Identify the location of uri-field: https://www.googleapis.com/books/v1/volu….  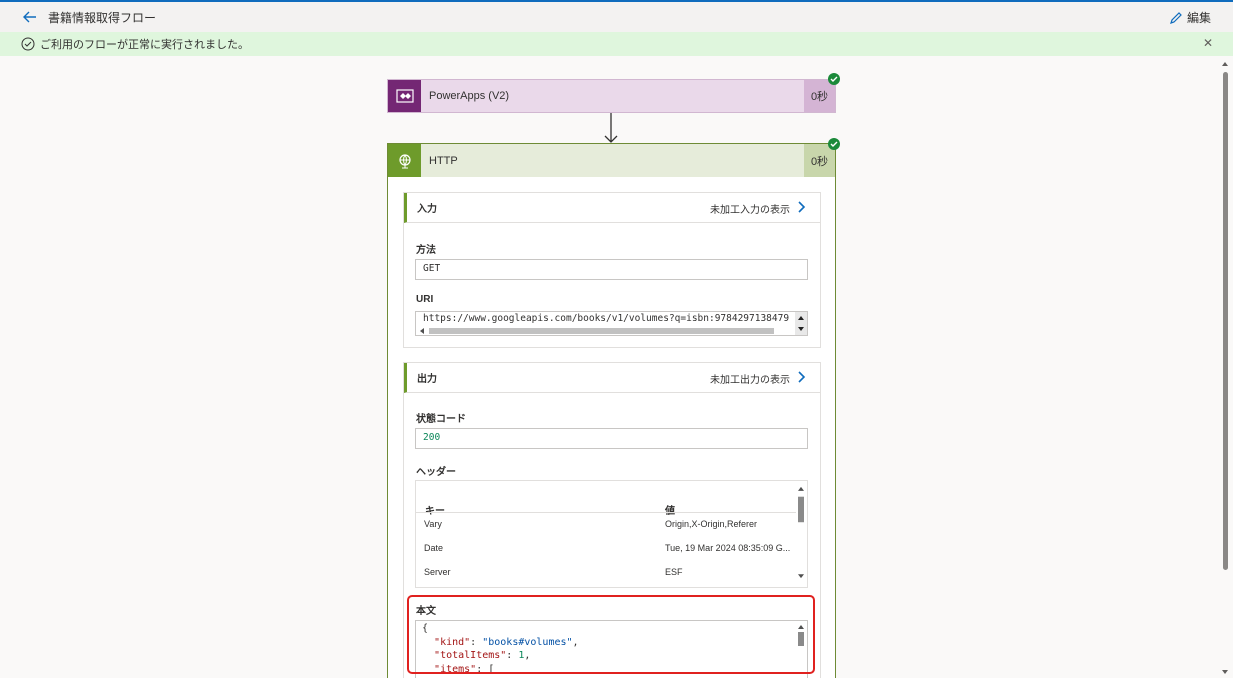
(611, 323).